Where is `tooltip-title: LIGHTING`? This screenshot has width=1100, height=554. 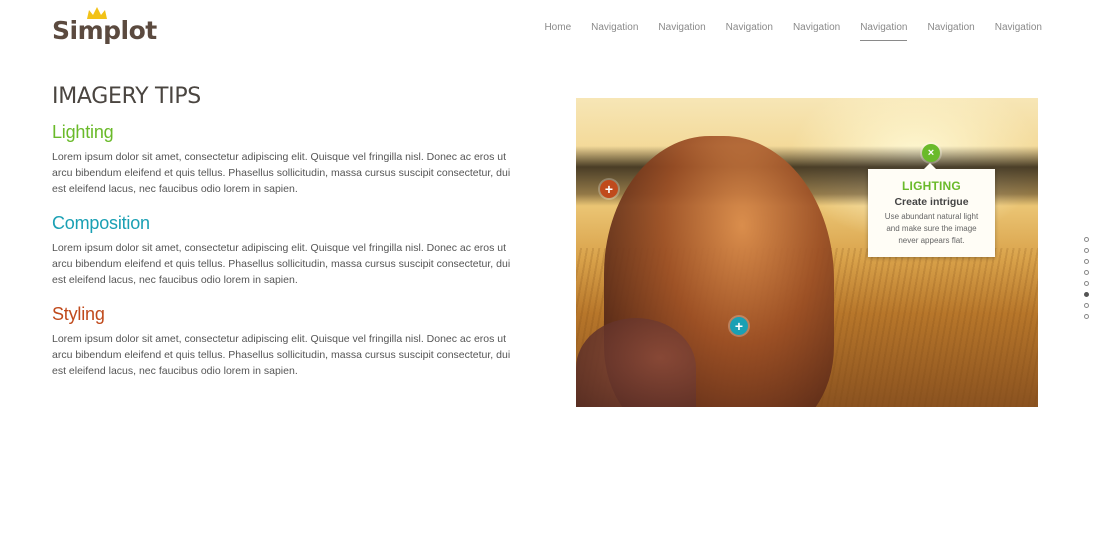 tooltip-title: LIGHTING is located at coordinates (931, 186).